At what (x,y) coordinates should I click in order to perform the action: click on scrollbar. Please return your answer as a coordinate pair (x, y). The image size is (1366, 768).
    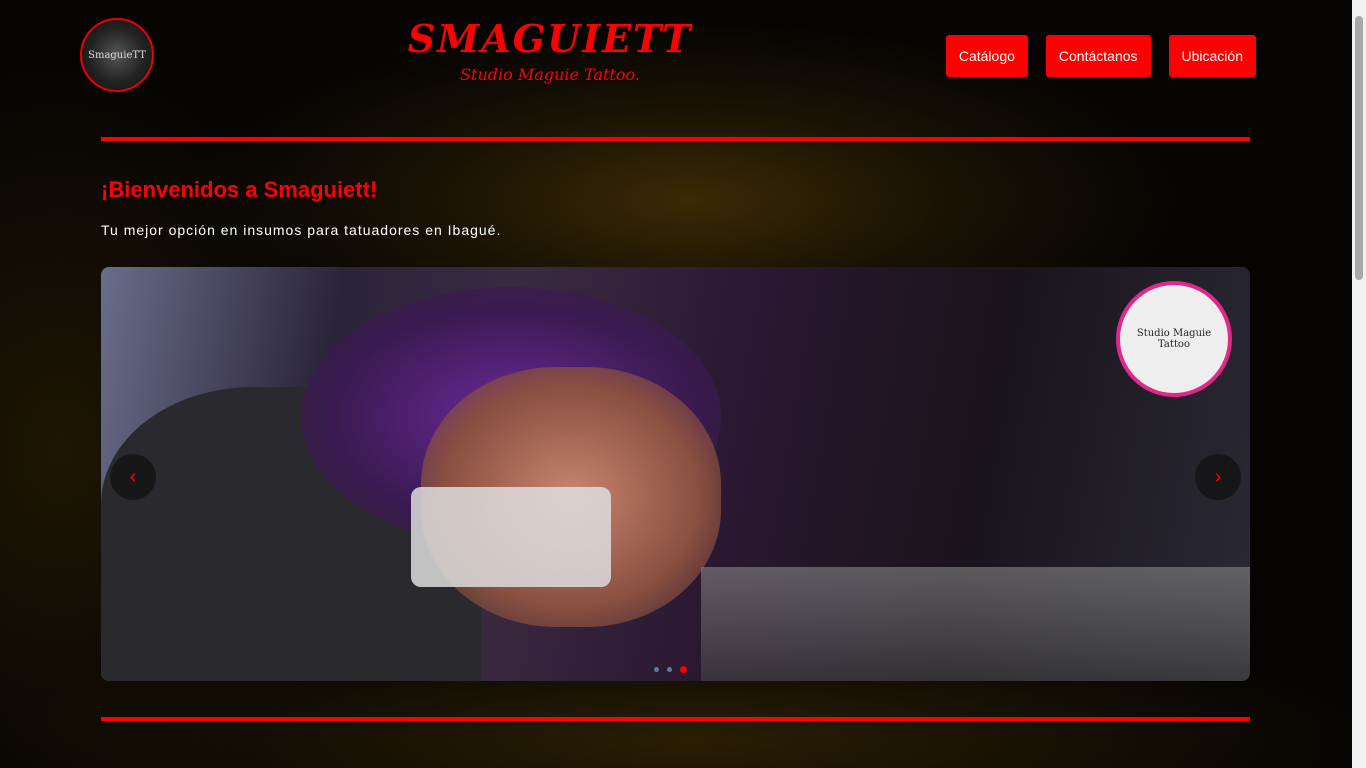
    Looking at the image, I should click on (1359, 384).